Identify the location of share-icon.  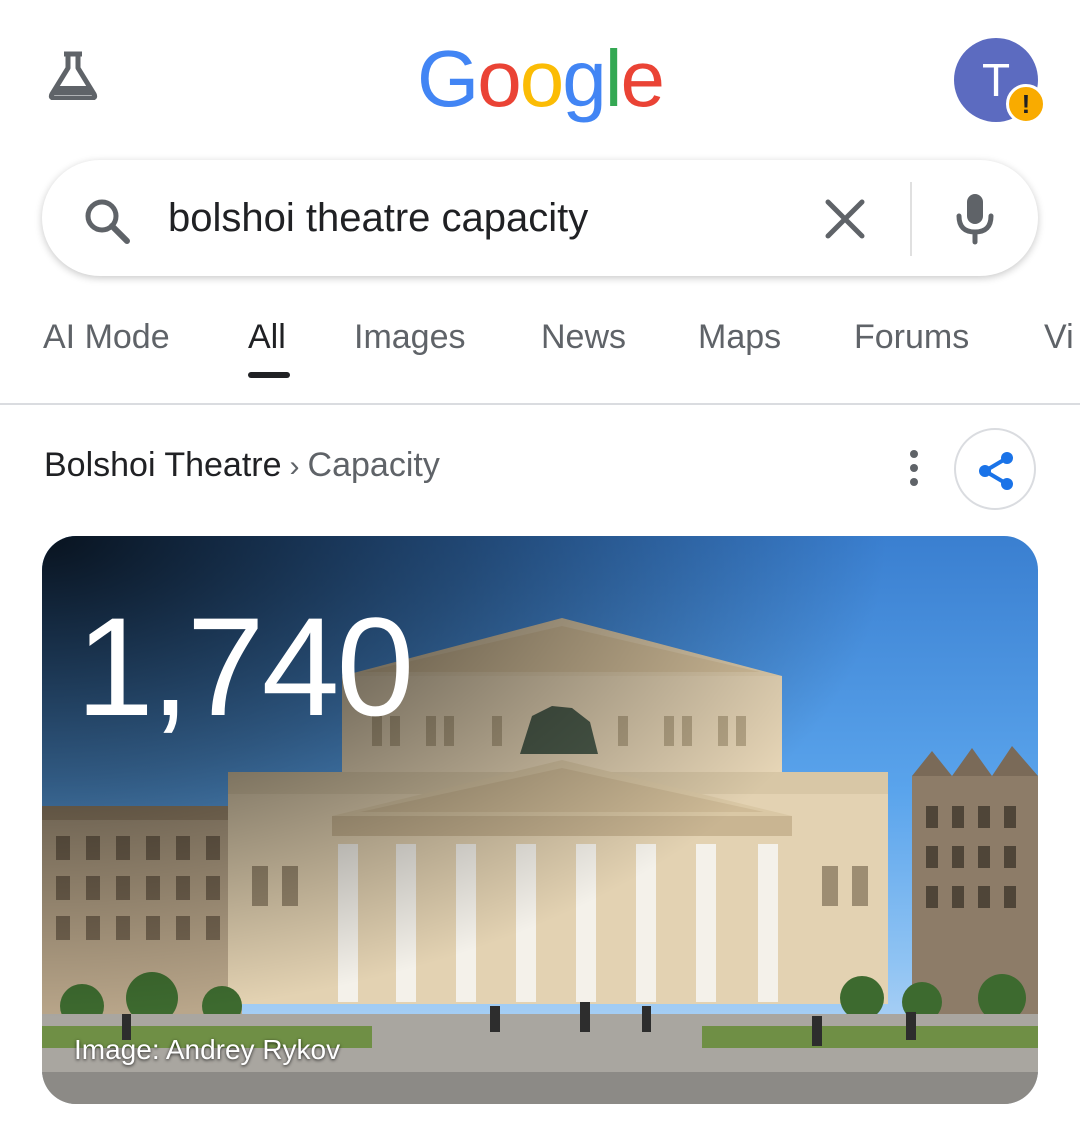
(996, 471).